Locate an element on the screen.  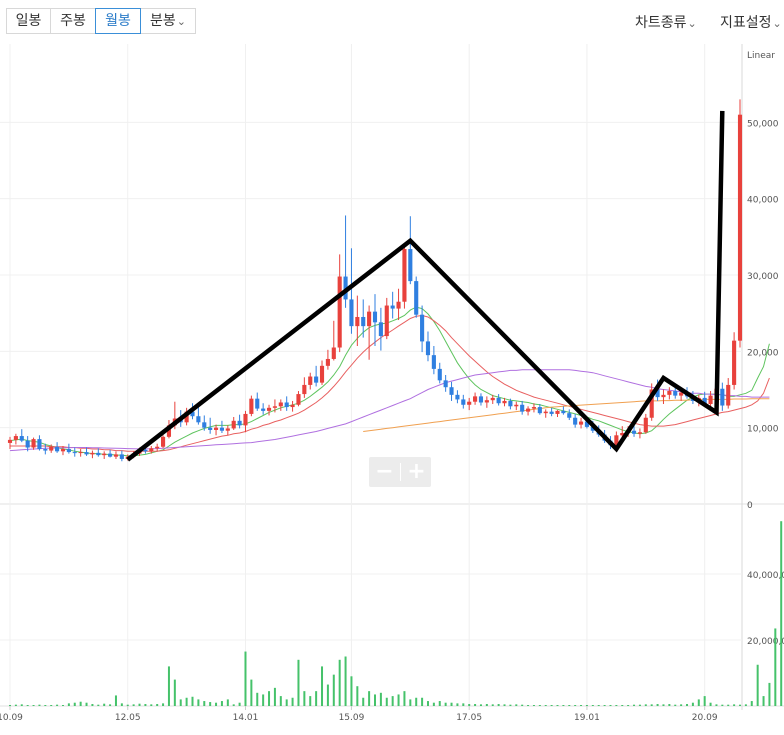
price-tick-label: 20,000 is located at coordinates (763, 353).